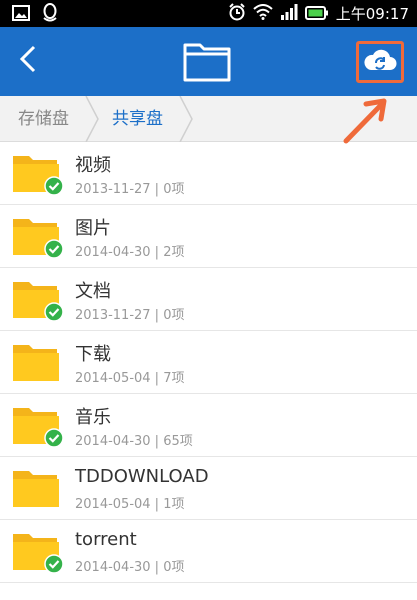 The image size is (417, 600). I want to click on qq-icon, so click(50, 15).